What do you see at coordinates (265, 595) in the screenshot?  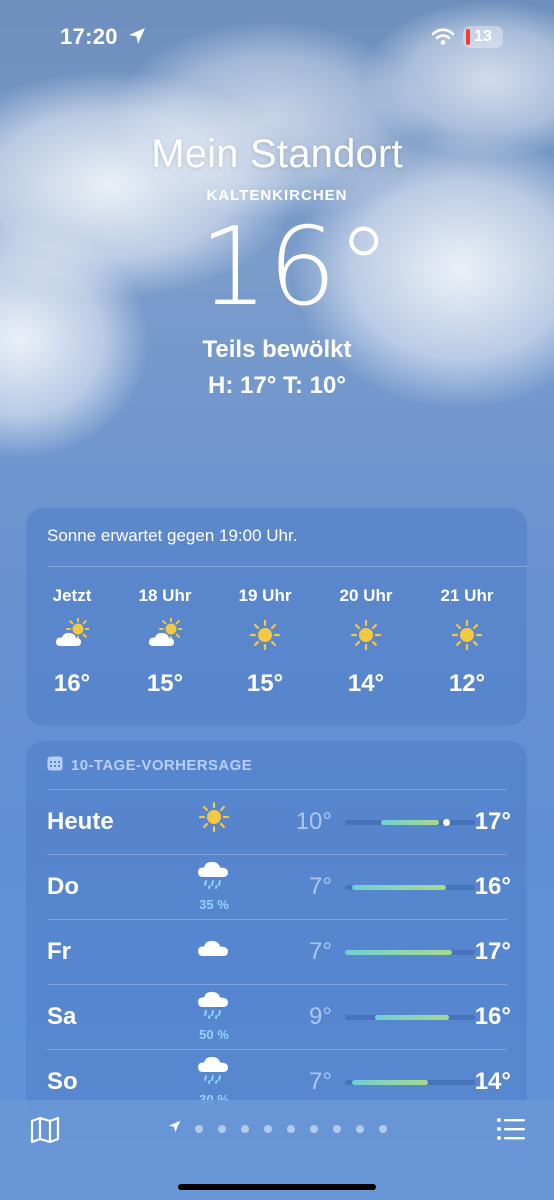 I see `hour-label: 19 Uhr` at bounding box center [265, 595].